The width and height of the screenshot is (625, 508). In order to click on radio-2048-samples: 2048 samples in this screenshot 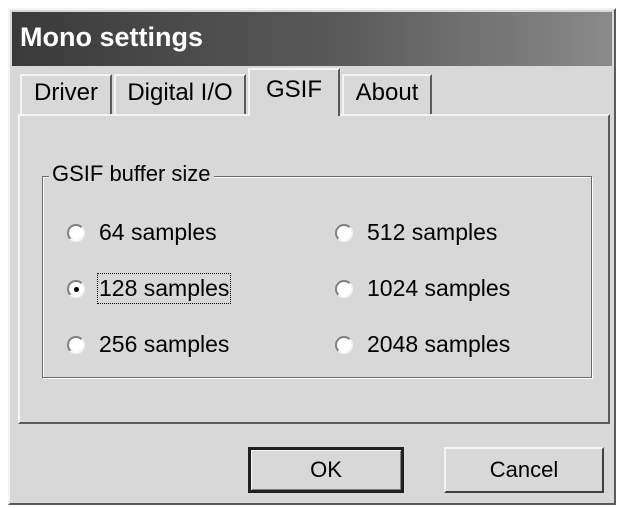, I will do `click(422, 344)`.